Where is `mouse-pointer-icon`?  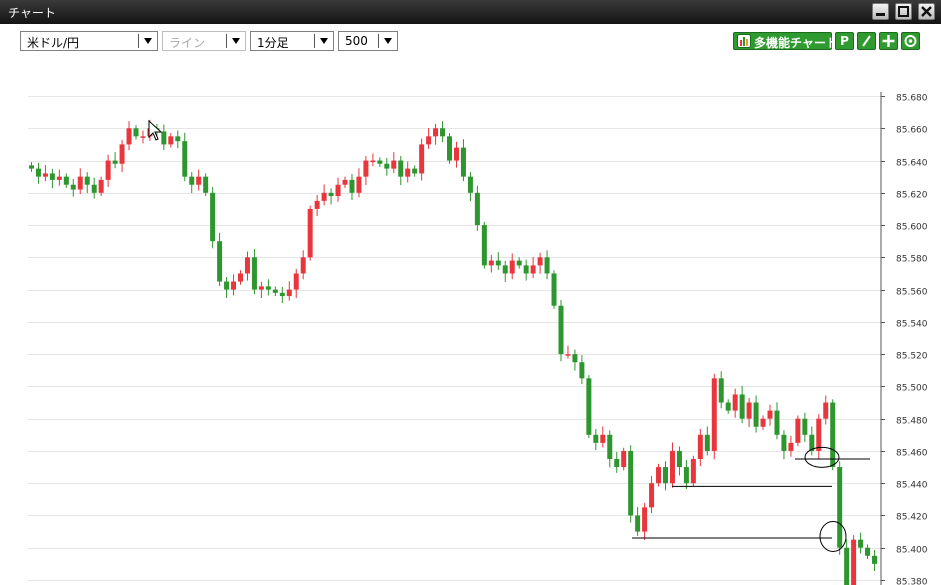
mouse-pointer-icon is located at coordinates (155, 130).